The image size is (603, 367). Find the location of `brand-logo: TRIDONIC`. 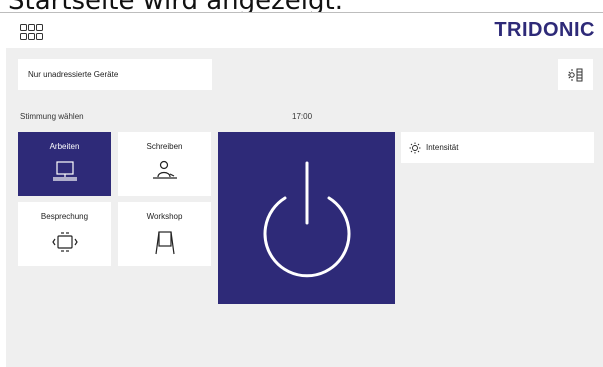

brand-logo: TRIDONIC is located at coordinates (544, 30).